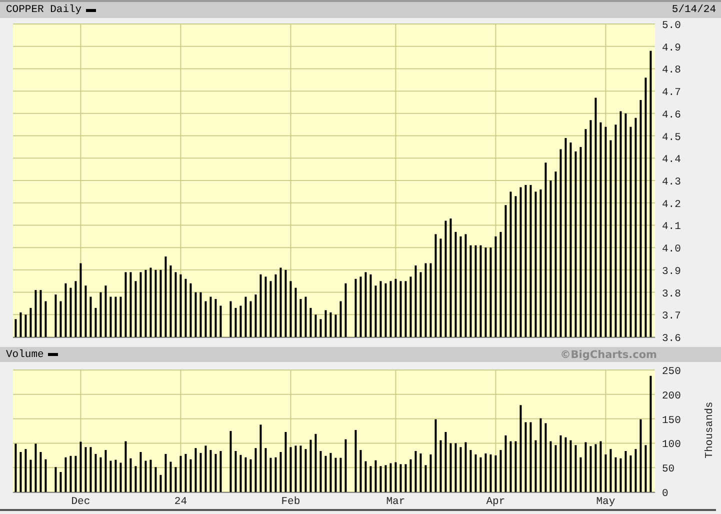 This screenshot has width=721, height=514. I want to click on credit-text: ©BigCharts.com, so click(608, 354).